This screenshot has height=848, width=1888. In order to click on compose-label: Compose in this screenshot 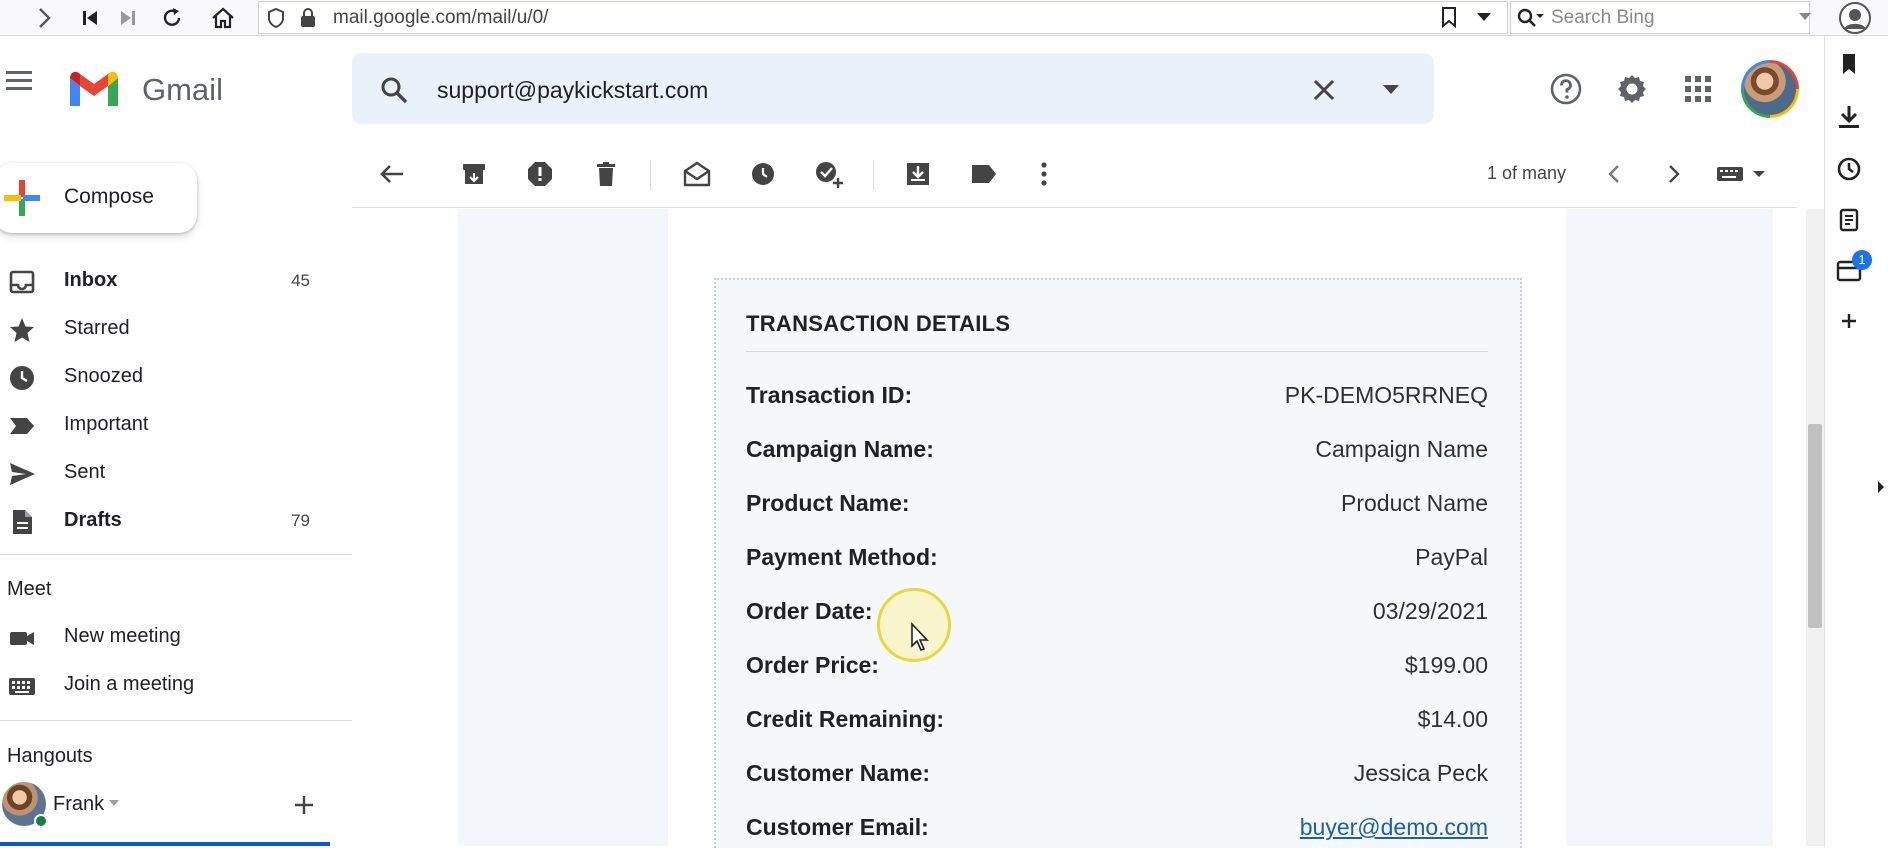, I will do `click(109, 197)`.